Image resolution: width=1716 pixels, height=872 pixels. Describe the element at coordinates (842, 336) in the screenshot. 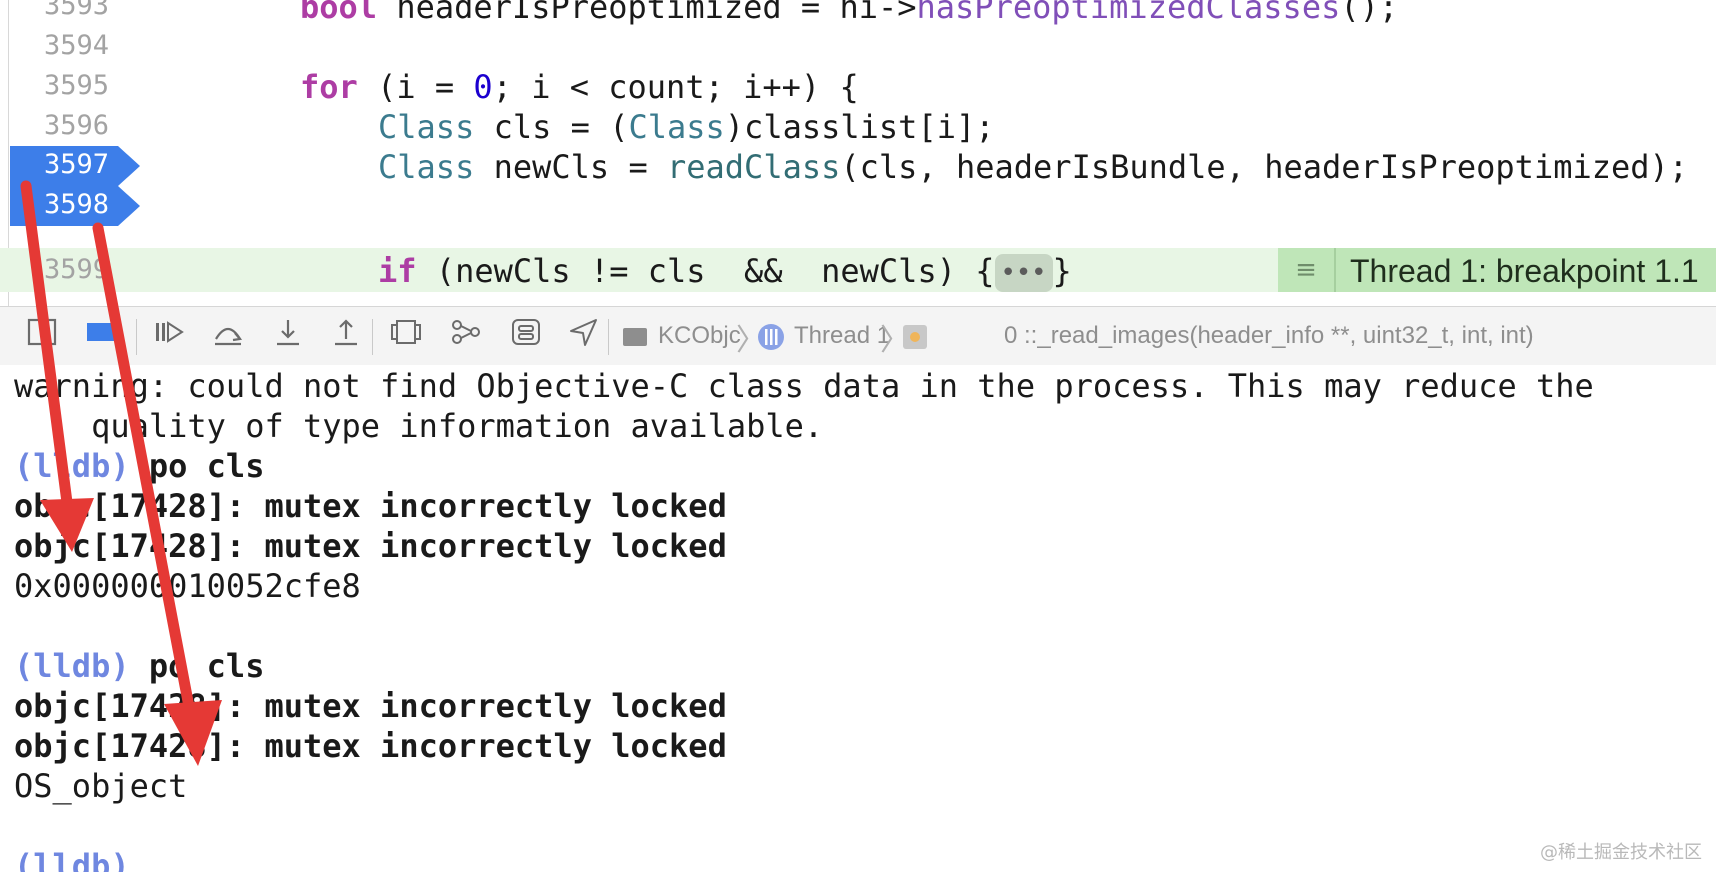

I see `breadcrumb-thread: Thread 1` at that location.